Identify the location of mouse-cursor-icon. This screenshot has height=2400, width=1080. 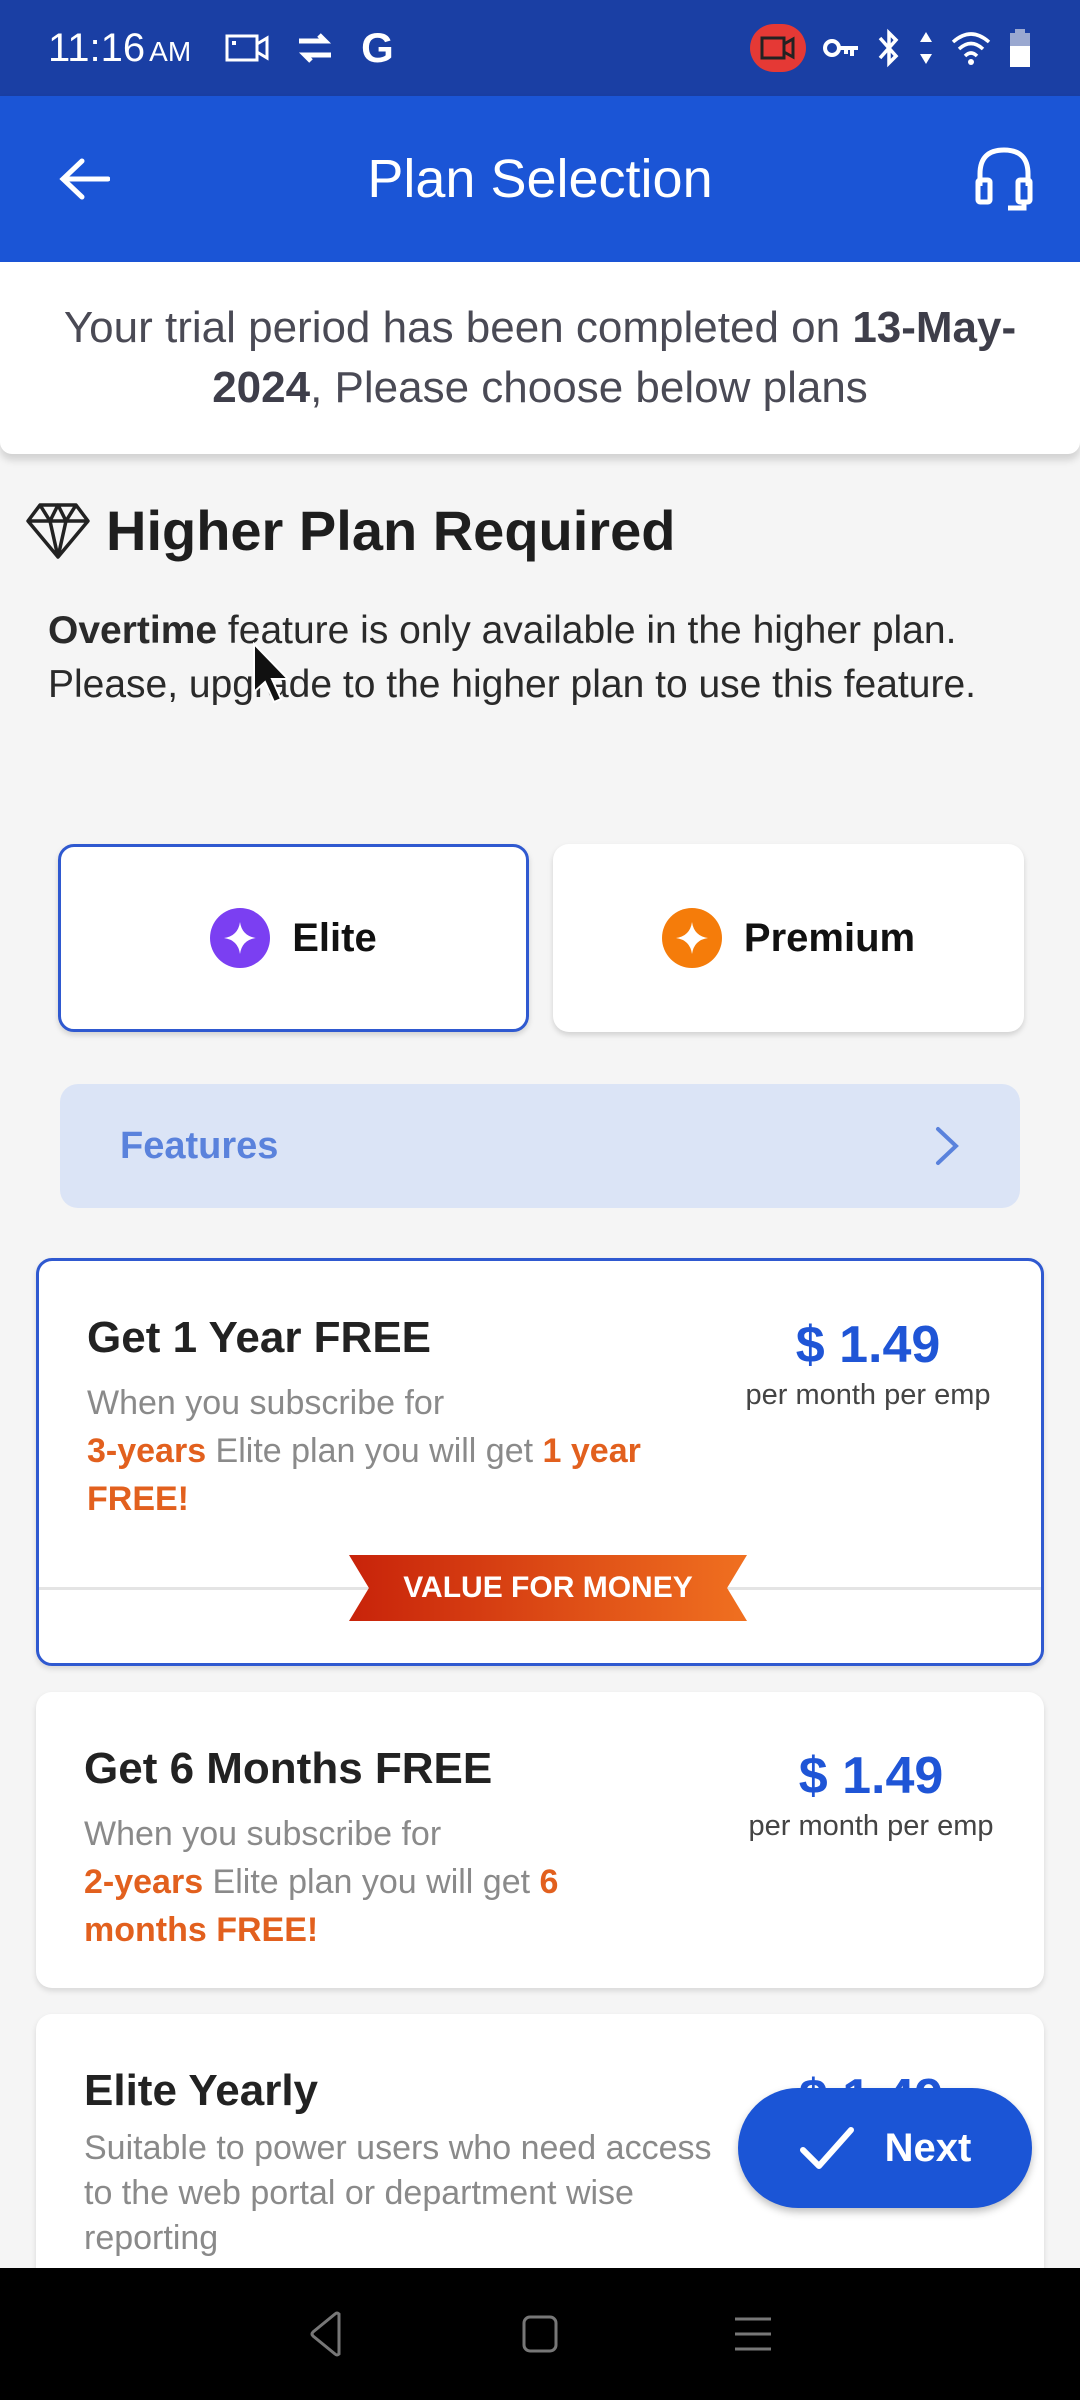
(272, 673).